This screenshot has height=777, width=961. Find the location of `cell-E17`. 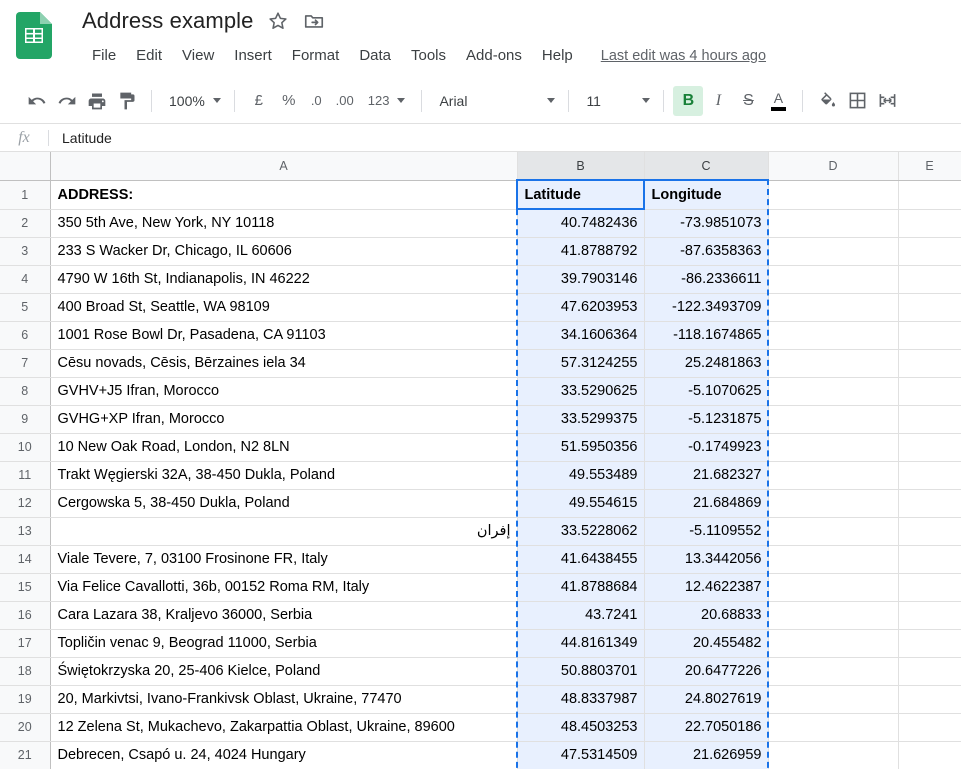

cell-E17 is located at coordinates (929, 643).